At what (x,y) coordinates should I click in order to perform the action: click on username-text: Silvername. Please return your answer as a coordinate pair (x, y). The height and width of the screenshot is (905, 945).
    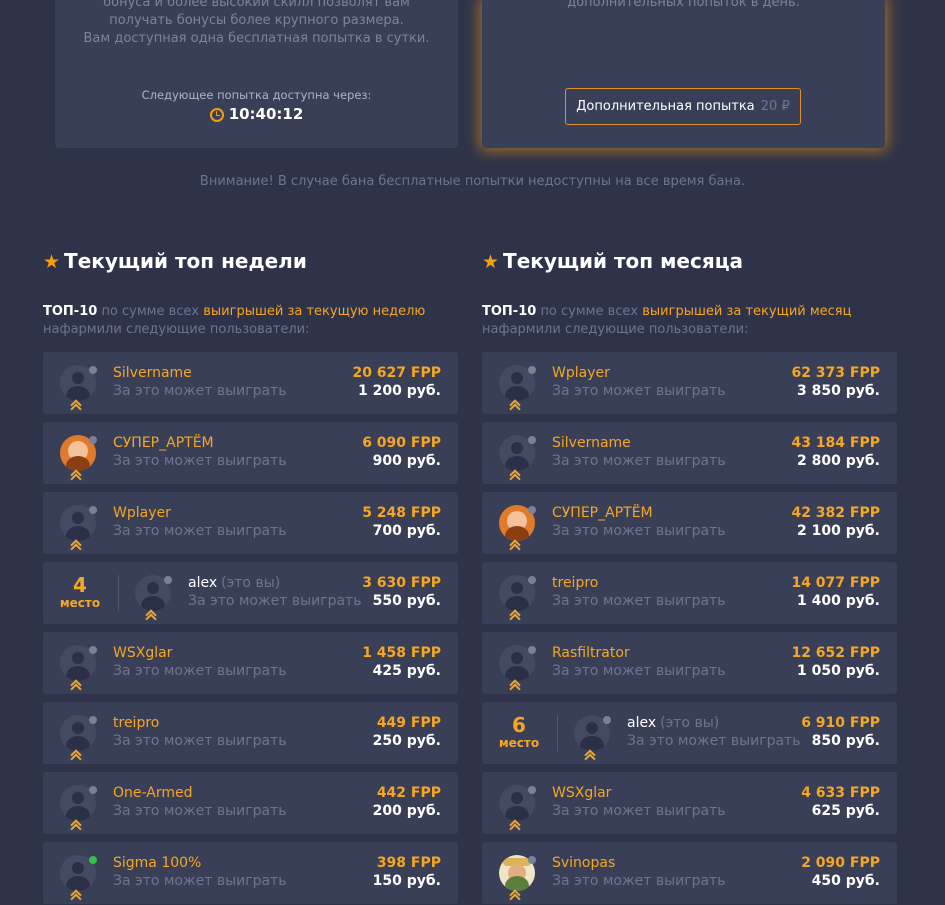
    Looking at the image, I should click on (152, 373).